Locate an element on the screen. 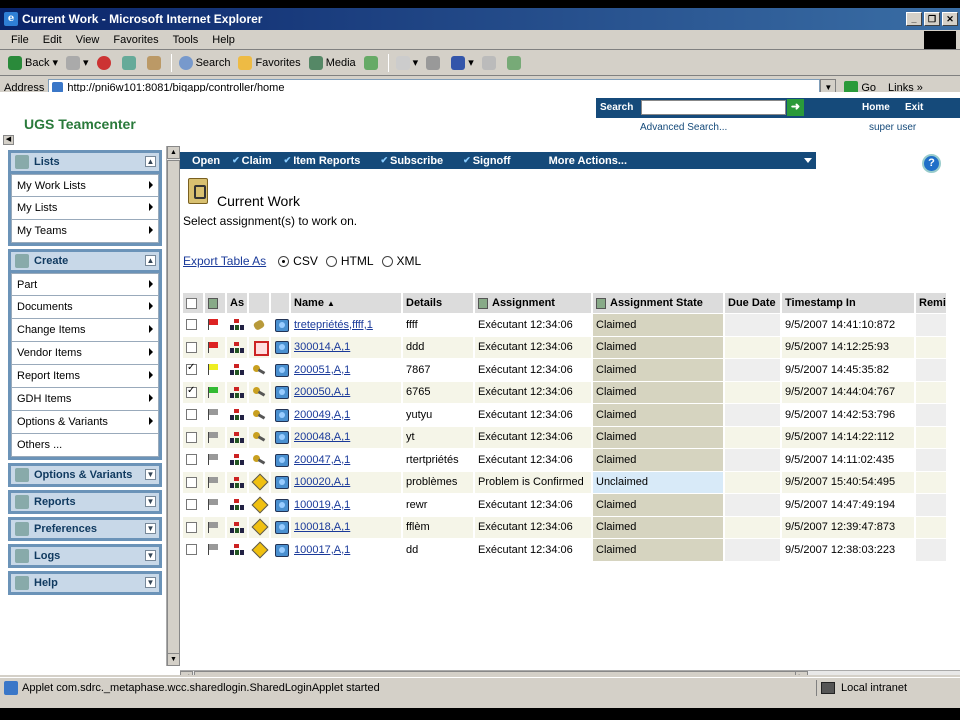 The height and width of the screenshot is (720, 960). panel-header: Lists ▲ is located at coordinates (85, 162).